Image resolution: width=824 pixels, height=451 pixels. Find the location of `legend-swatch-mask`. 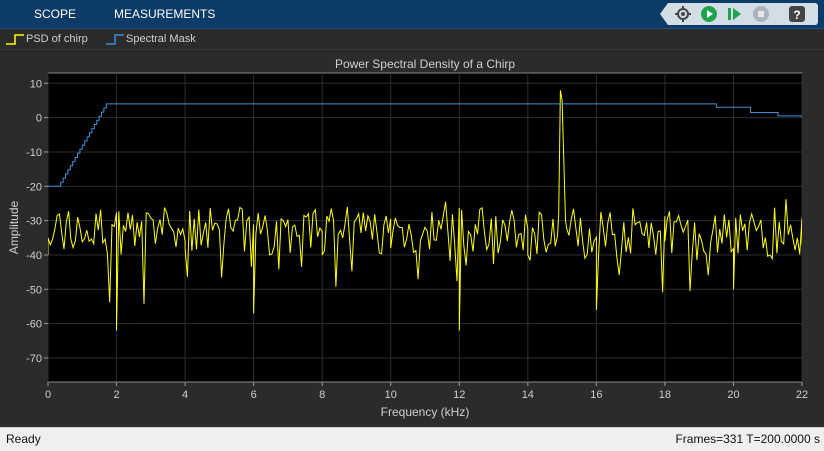

legend-swatch-mask is located at coordinates (115, 39).